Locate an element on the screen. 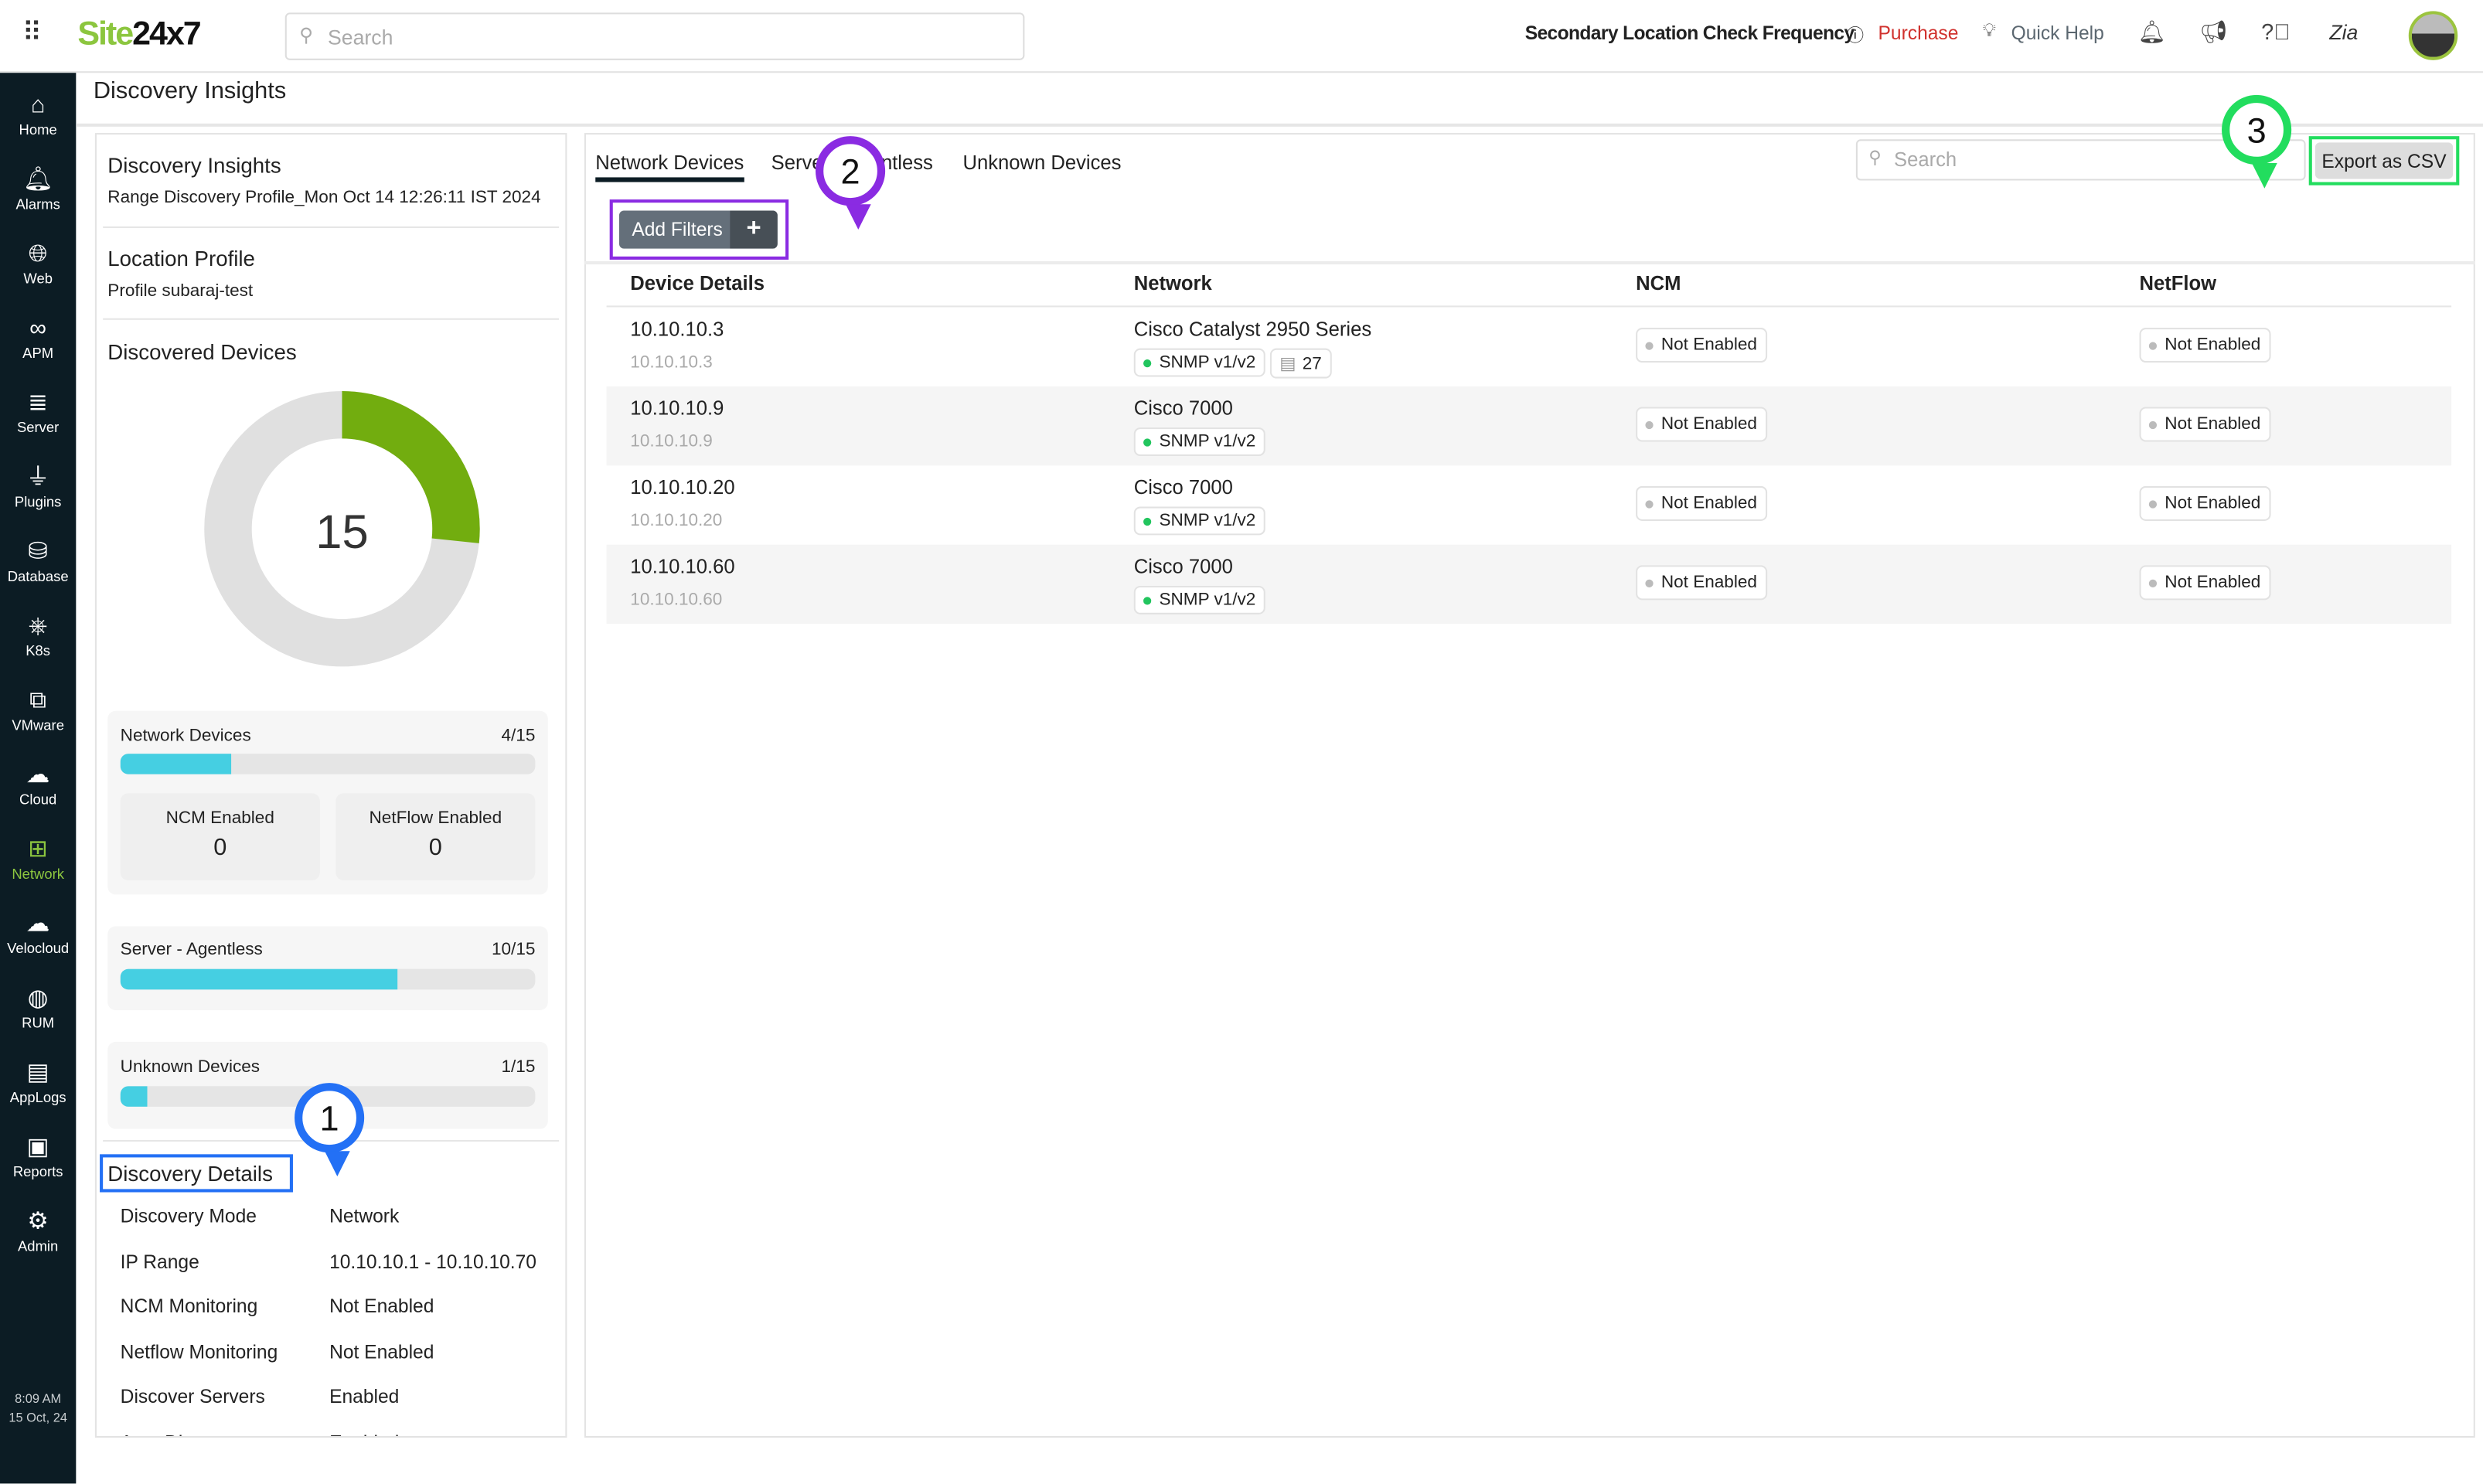 The height and width of the screenshot is (1484, 2483). purchase-link: Purchase is located at coordinates (1918, 33).